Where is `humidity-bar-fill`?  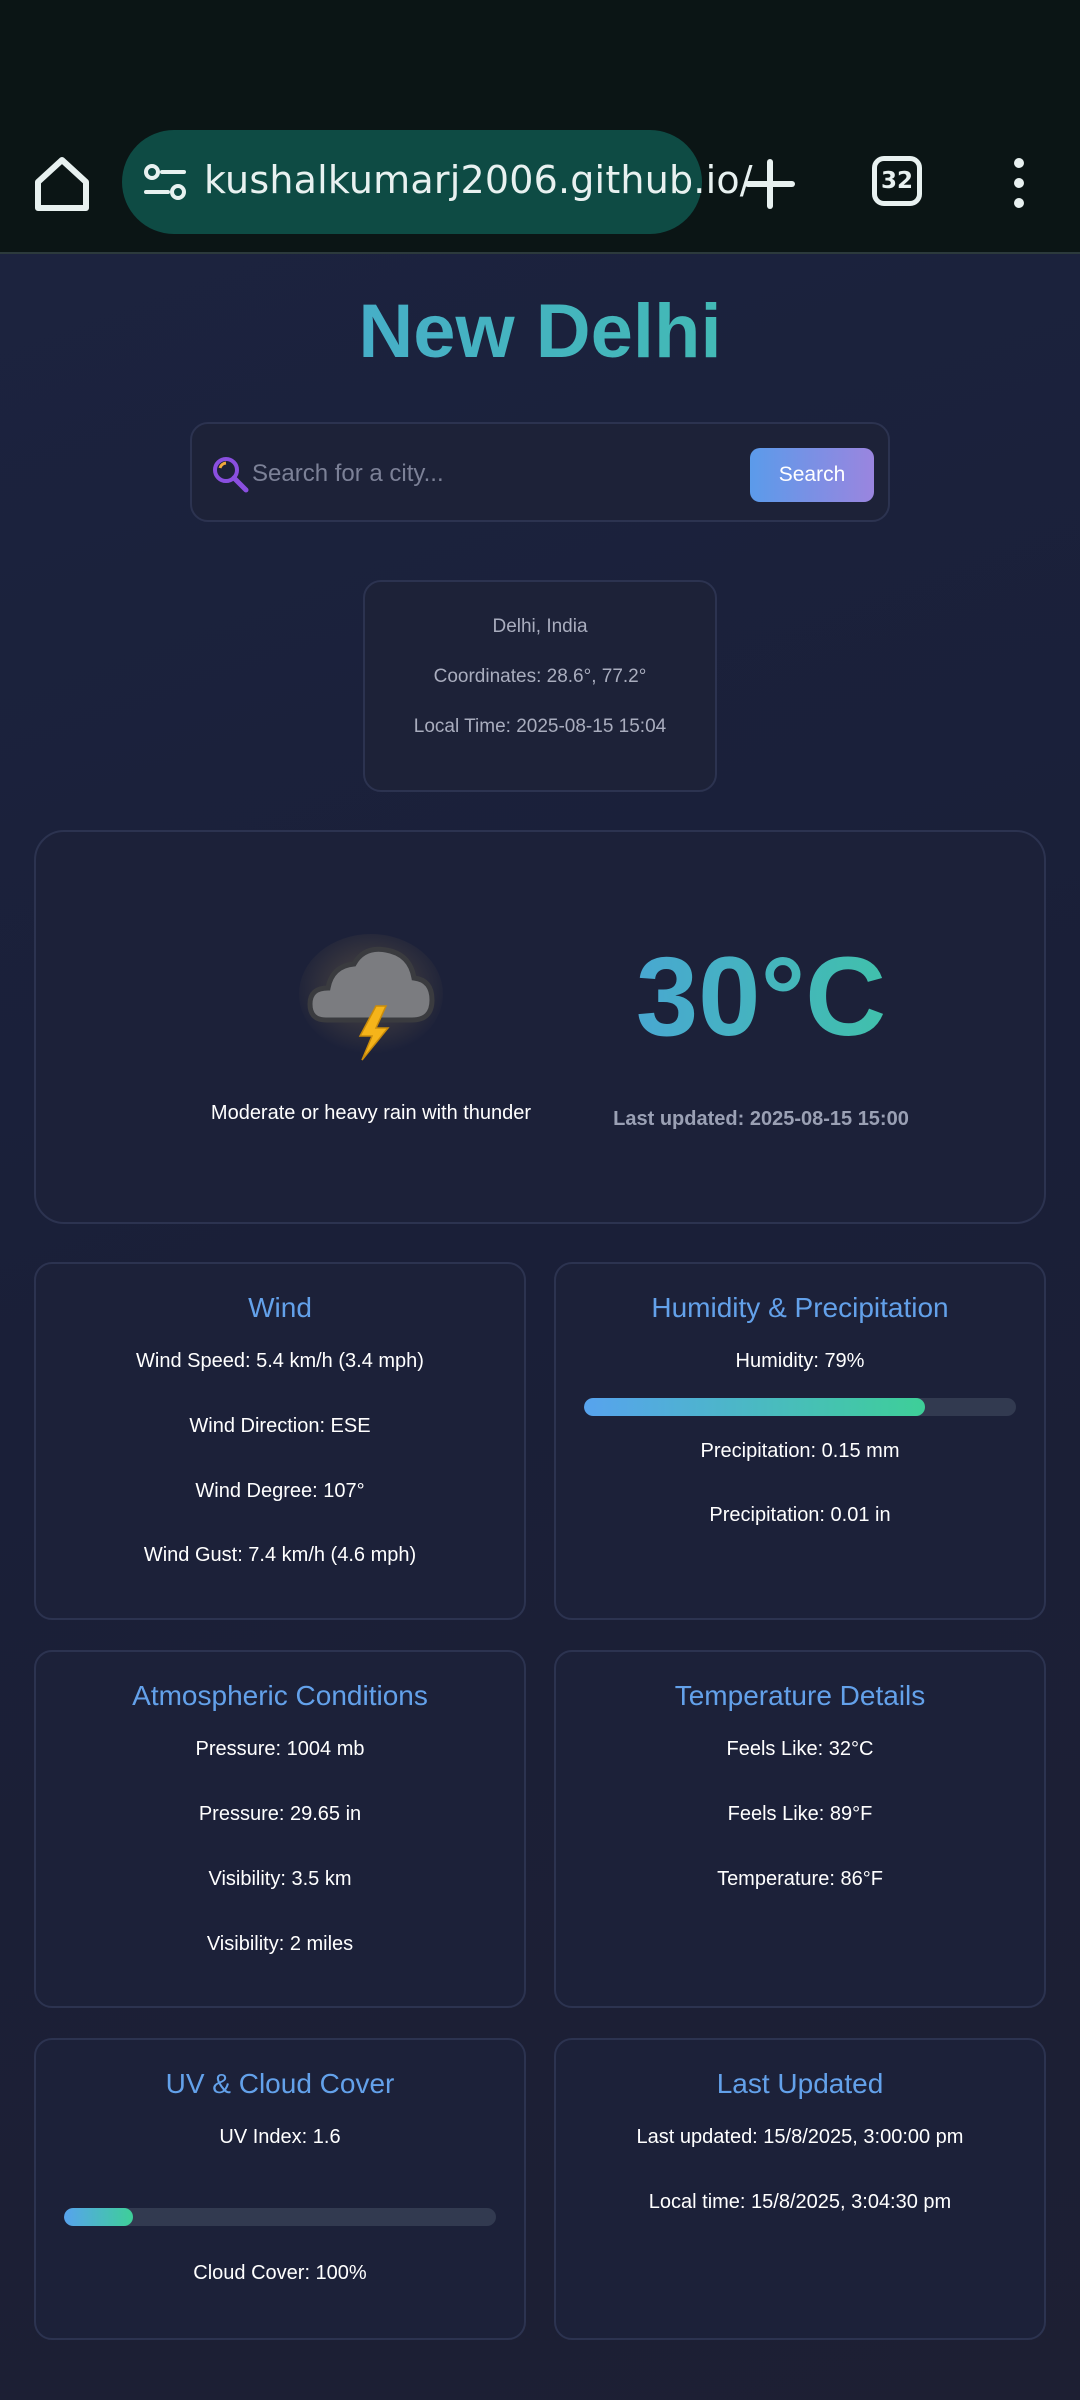 humidity-bar-fill is located at coordinates (755, 1407).